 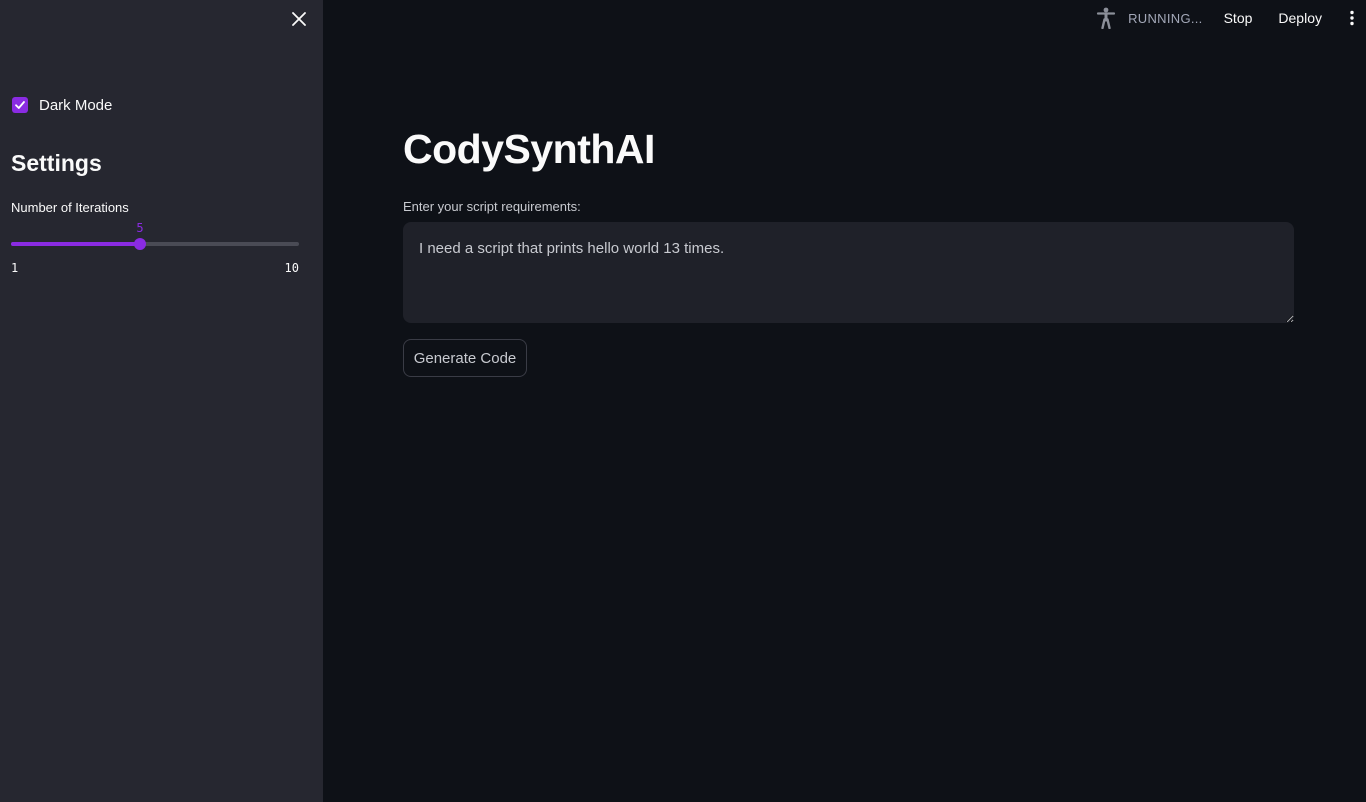 What do you see at coordinates (1106, 18) in the screenshot?
I see `running-person-icon` at bounding box center [1106, 18].